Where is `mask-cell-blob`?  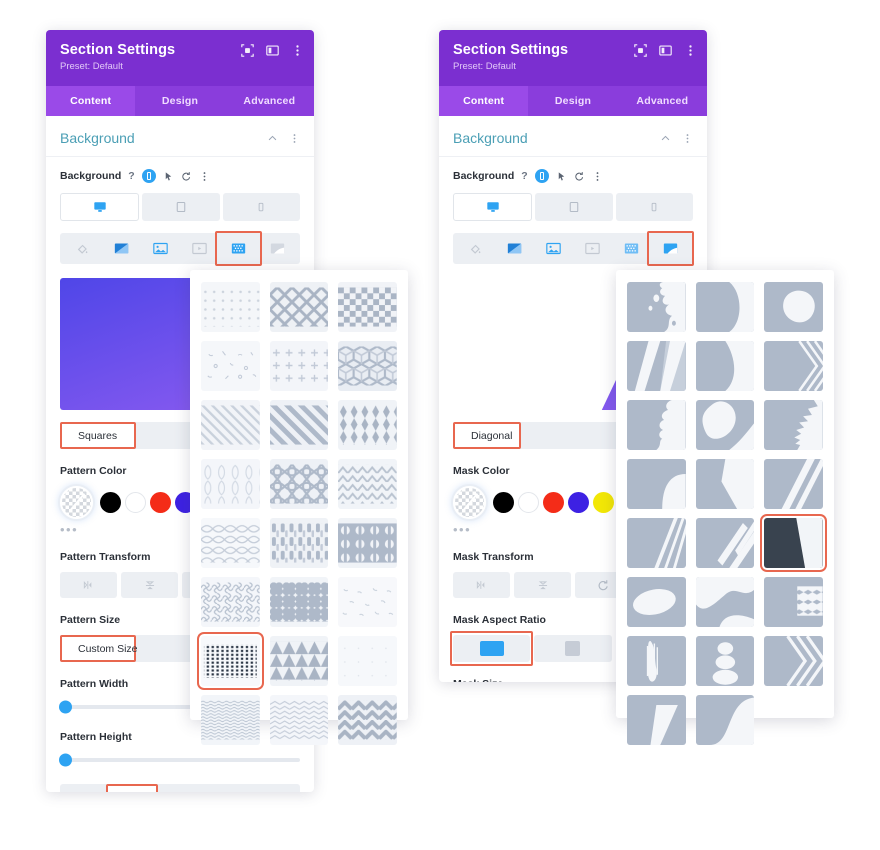 mask-cell-blob is located at coordinates (793, 307).